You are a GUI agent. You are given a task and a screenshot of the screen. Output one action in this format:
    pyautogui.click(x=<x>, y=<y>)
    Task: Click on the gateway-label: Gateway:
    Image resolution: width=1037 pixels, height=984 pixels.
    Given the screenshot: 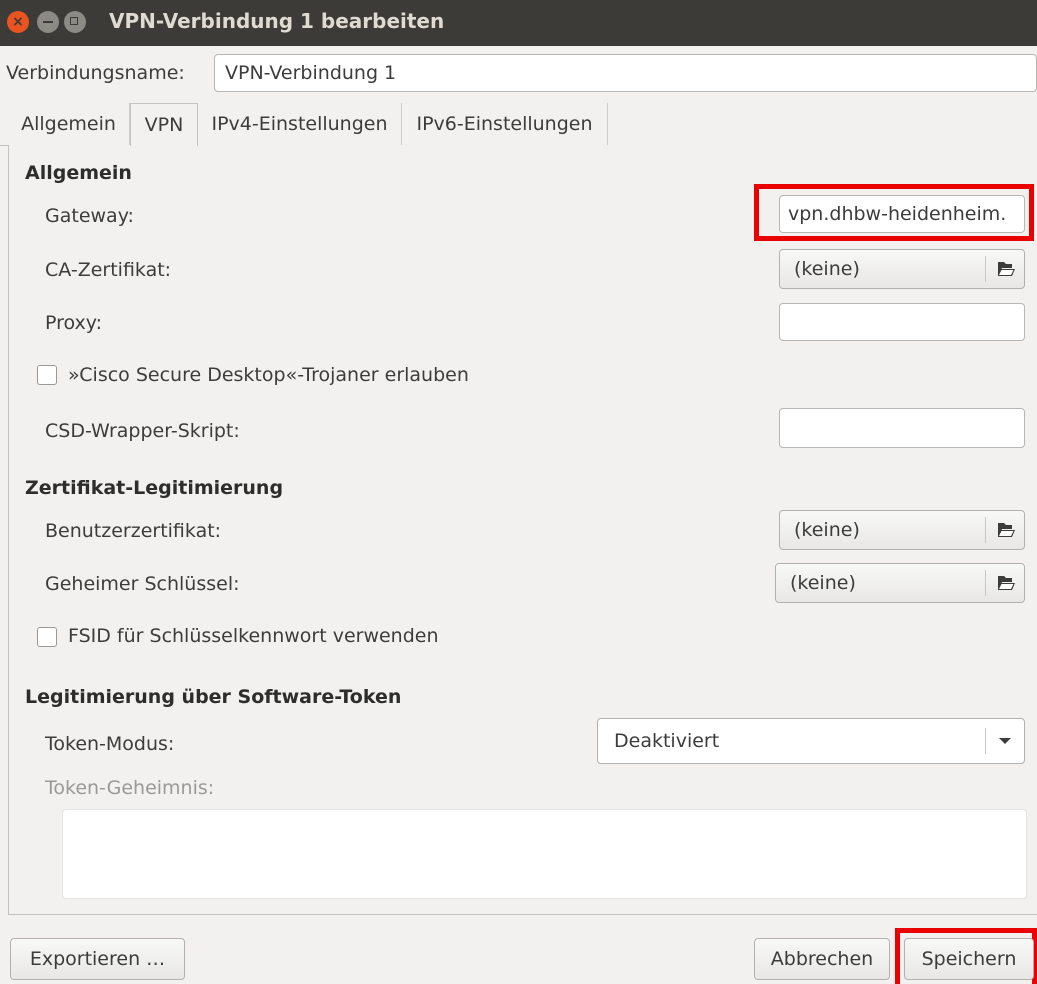 What is the action you would take?
    pyautogui.click(x=89, y=216)
    